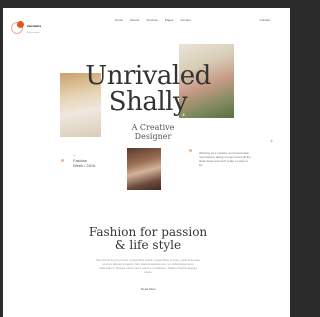 The width and height of the screenshot is (320, 317). I want to click on nav-item-abouts: Abouts, so click(134, 20).